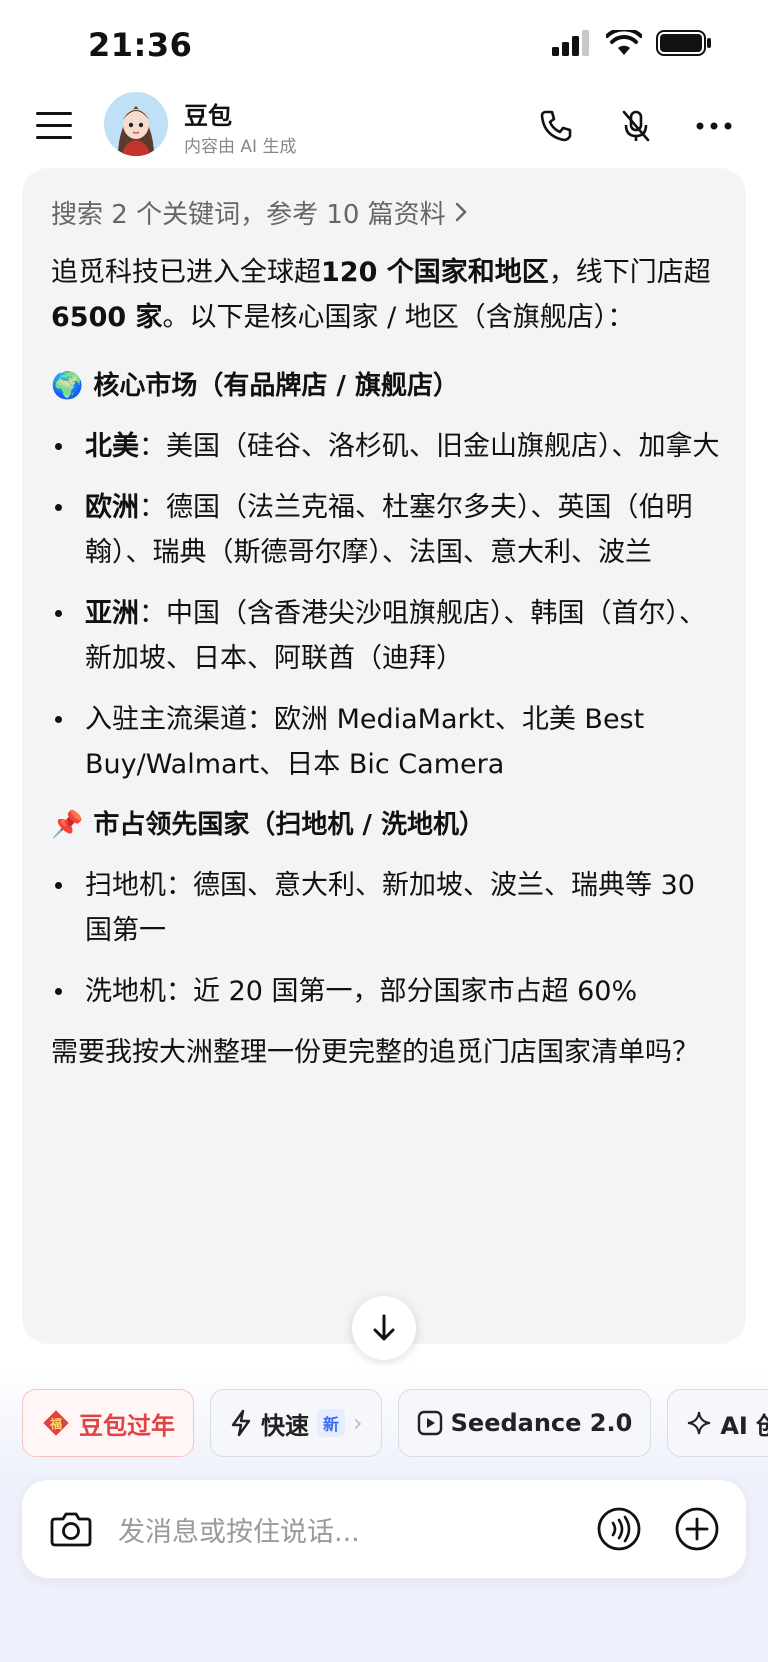  What do you see at coordinates (208, 116) in the screenshot?
I see `chat-title: 豆包` at bounding box center [208, 116].